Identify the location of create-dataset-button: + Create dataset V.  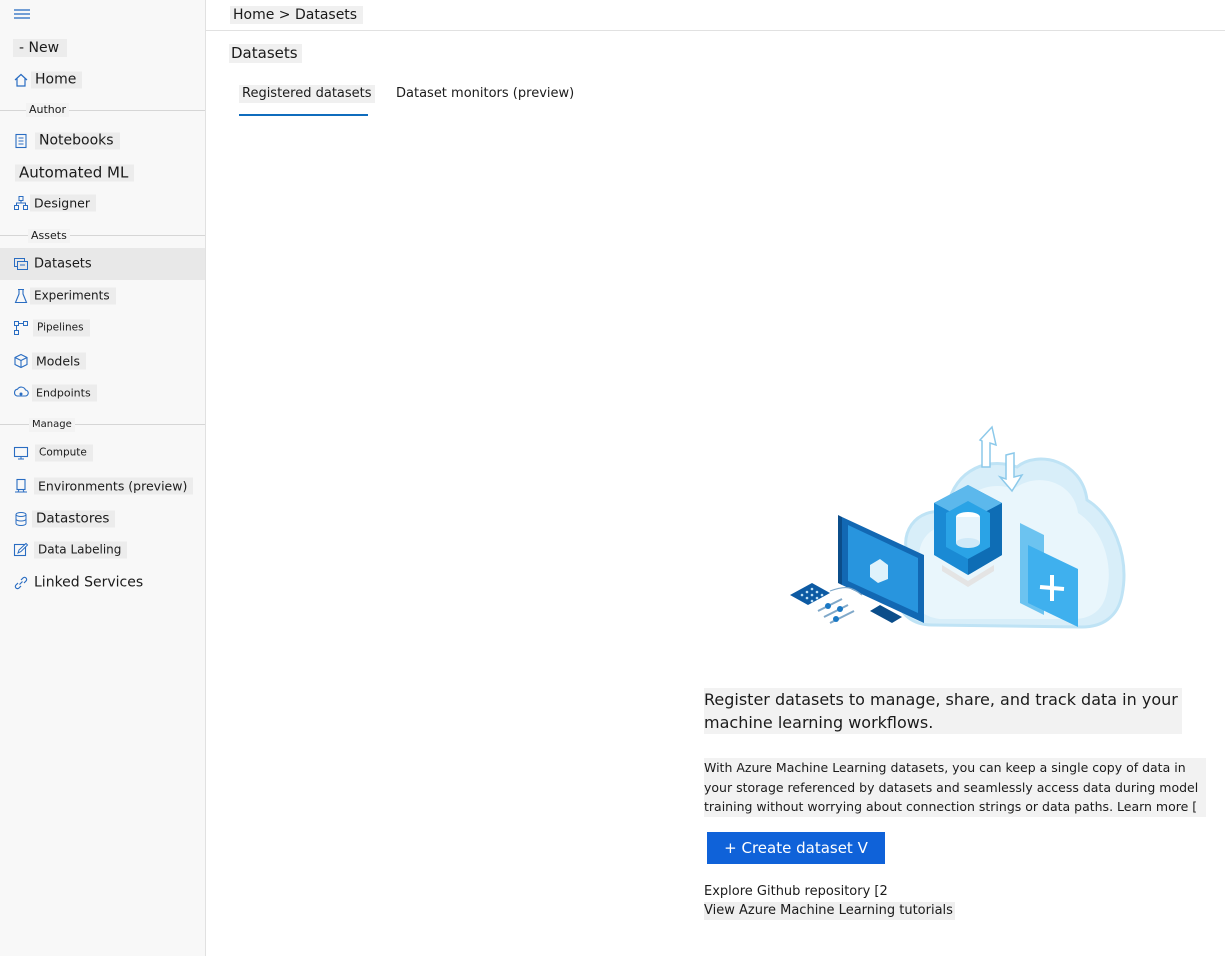
(796, 848).